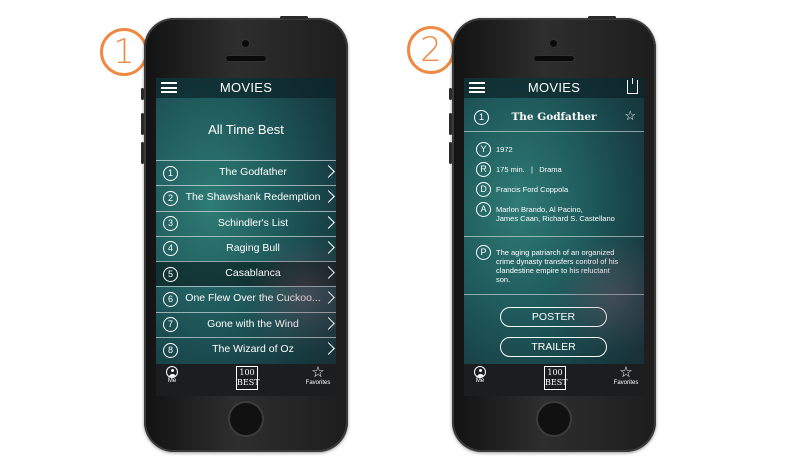 The height and width of the screenshot is (460, 800). I want to click on list-heading: All Time Best, so click(246, 129).